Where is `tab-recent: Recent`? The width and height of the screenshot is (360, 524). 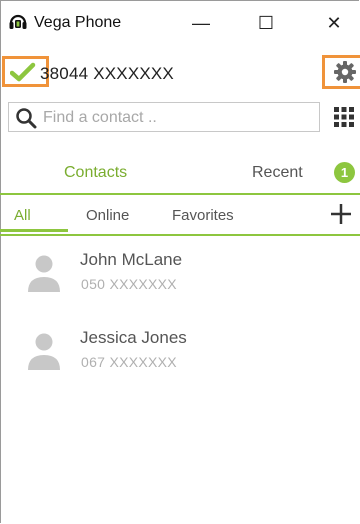
tab-recent: Recent is located at coordinates (277, 173).